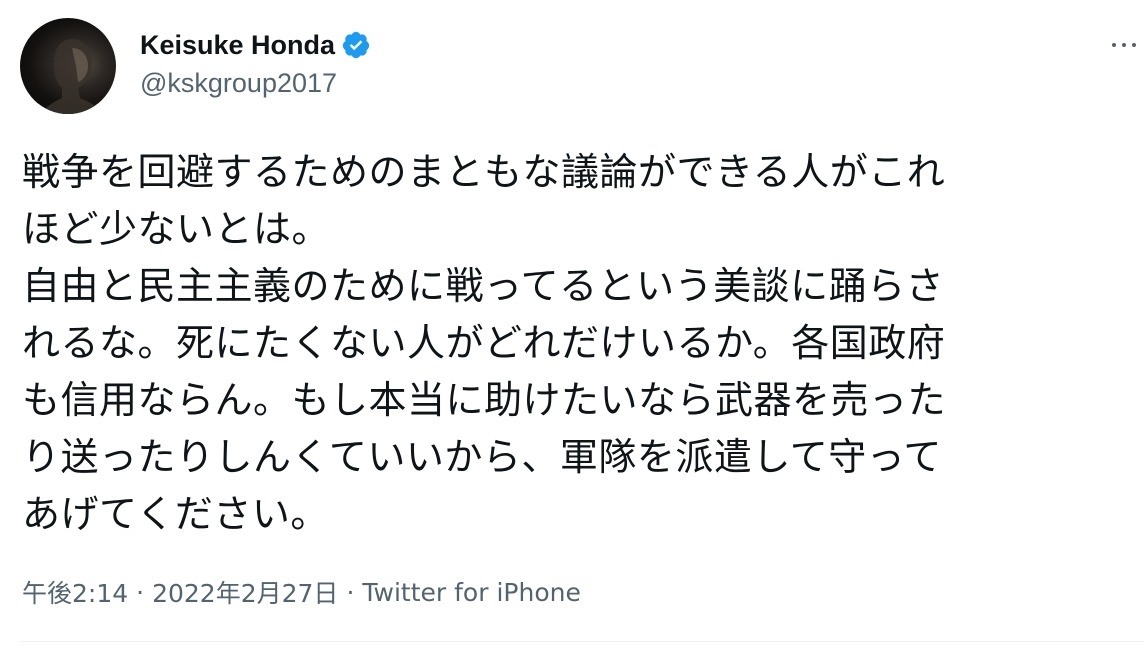 This screenshot has width=1144, height=664. Describe the element at coordinates (175, 514) in the screenshot. I see `tweet-text-line: あげてください。` at that location.